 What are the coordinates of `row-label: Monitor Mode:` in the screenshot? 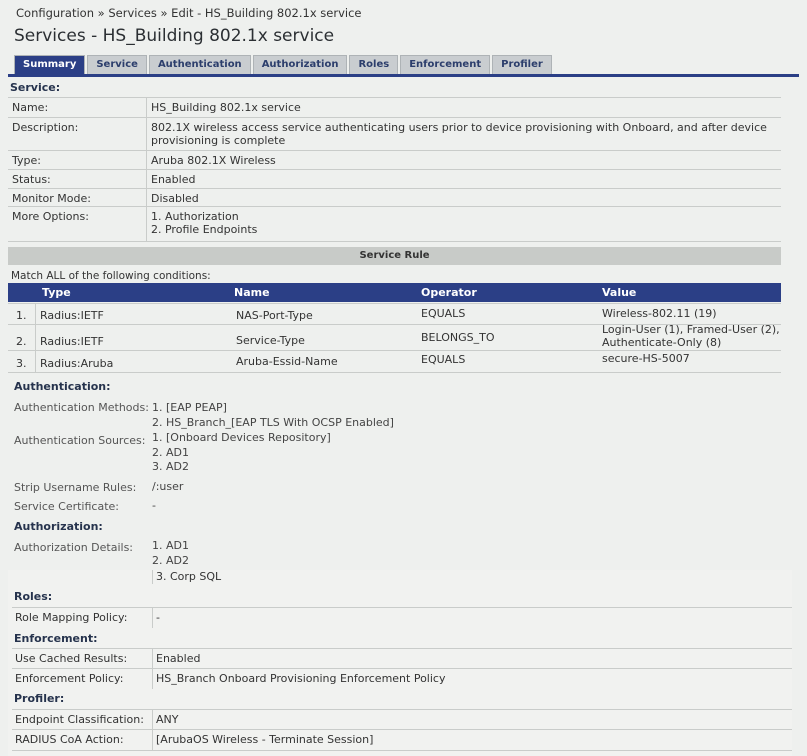 It's located at (51, 198).